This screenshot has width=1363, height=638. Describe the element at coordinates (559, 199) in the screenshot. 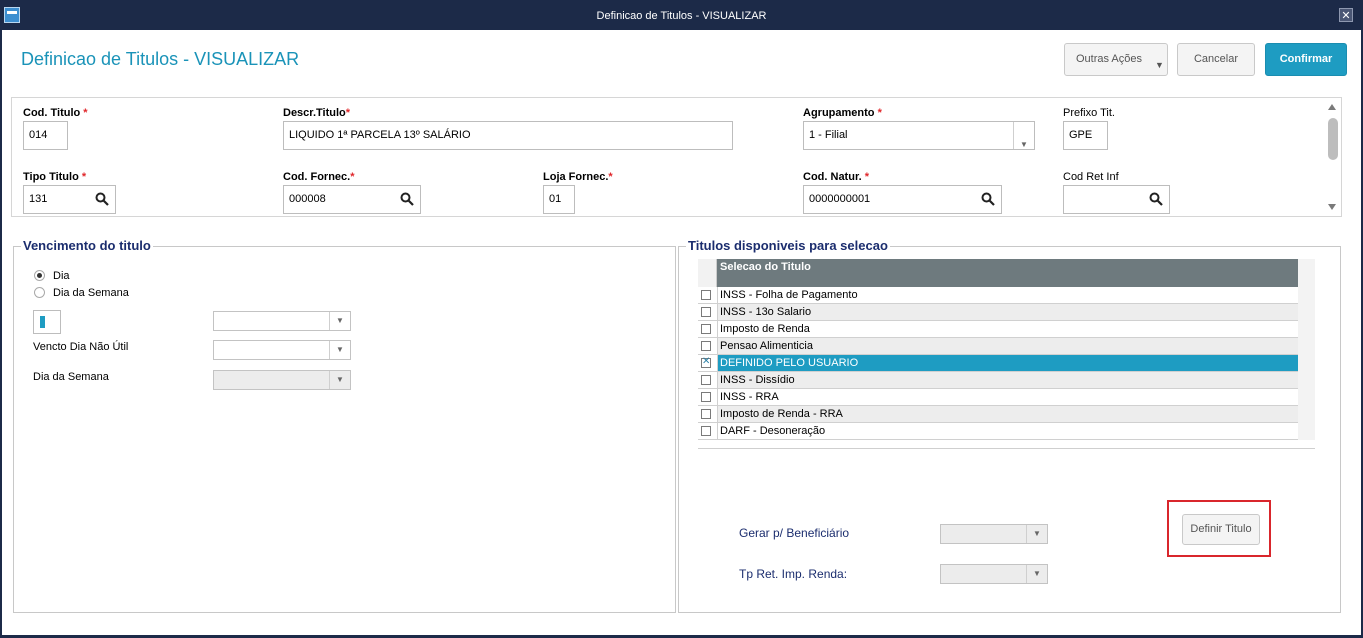

I see `loja-fornec-field: 01` at that location.